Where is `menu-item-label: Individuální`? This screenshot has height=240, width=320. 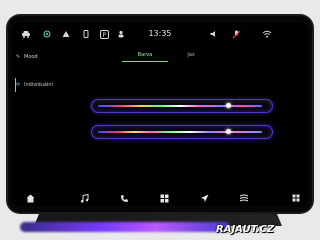
menu-item-label: Individuální is located at coordinates (38, 85).